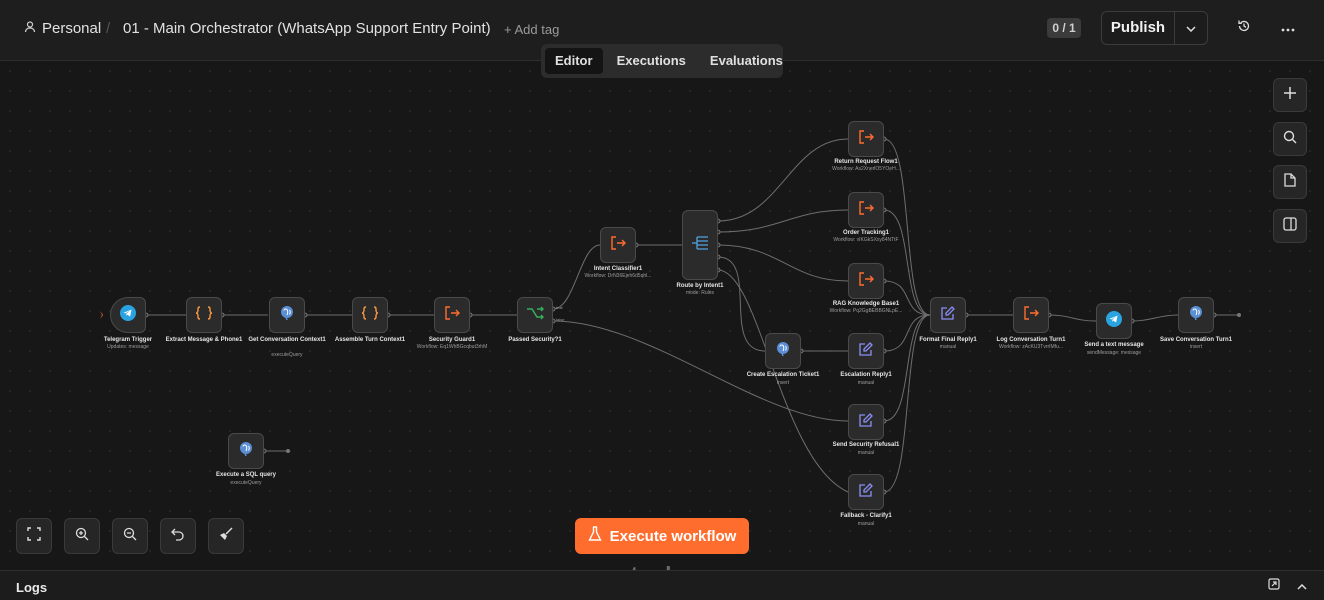 The image size is (1324, 600). What do you see at coordinates (1138, 28) in the screenshot?
I see `publish-button: Publish` at bounding box center [1138, 28].